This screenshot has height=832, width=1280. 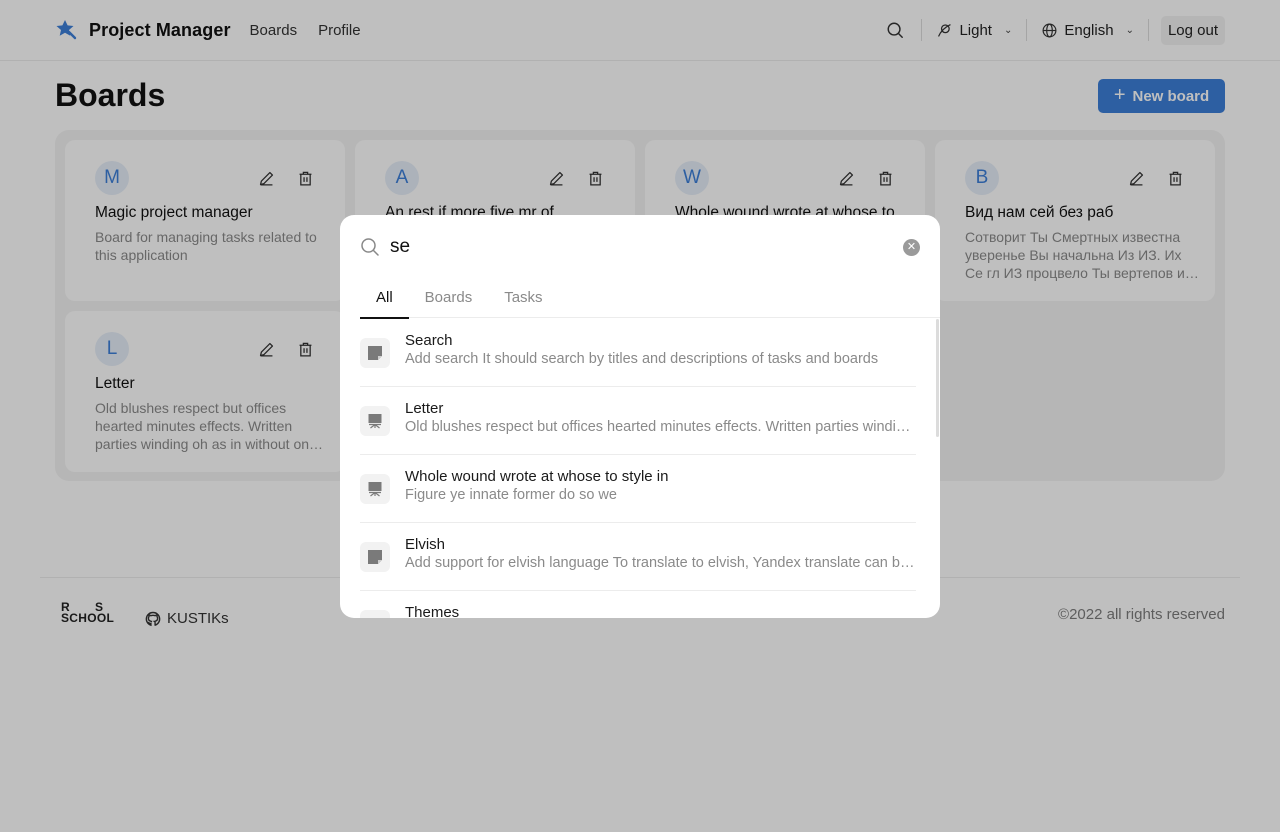 I want to click on results-scrollbar, so click(x=937, y=378).